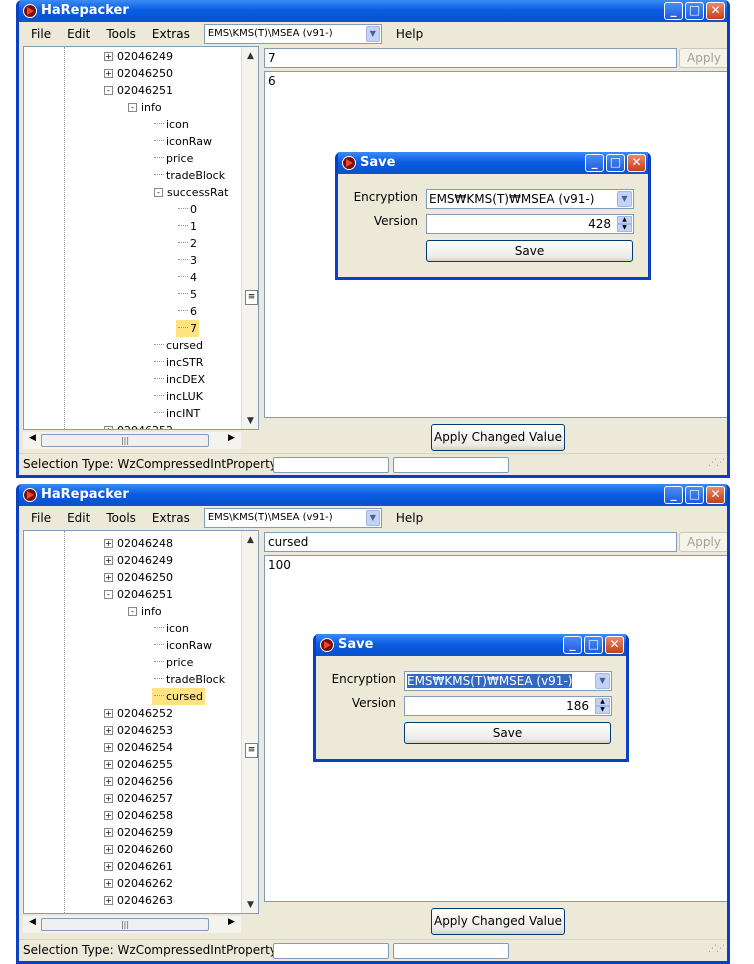 This screenshot has height=964, width=754. What do you see at coordinates (138, 866) in the screenshot?
I see `tree-node: +02046261` at bounding box center [138, 866].